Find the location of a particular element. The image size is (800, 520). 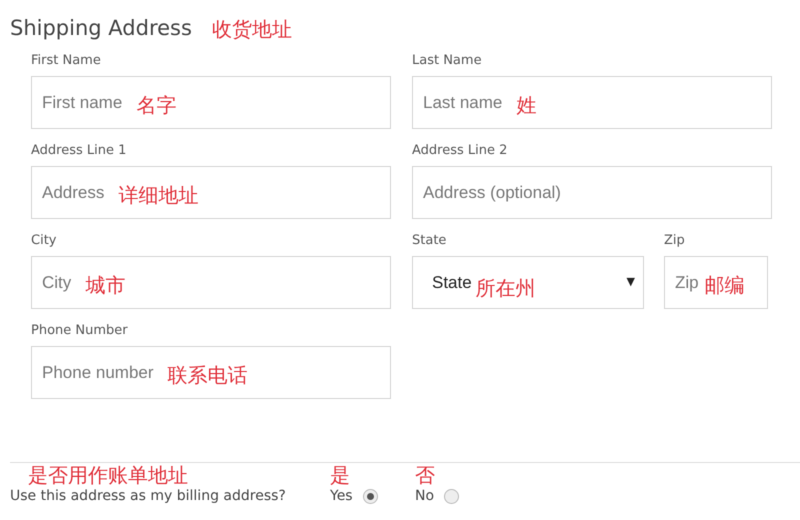

input-field: Last name is located at coordinates (462, 103).